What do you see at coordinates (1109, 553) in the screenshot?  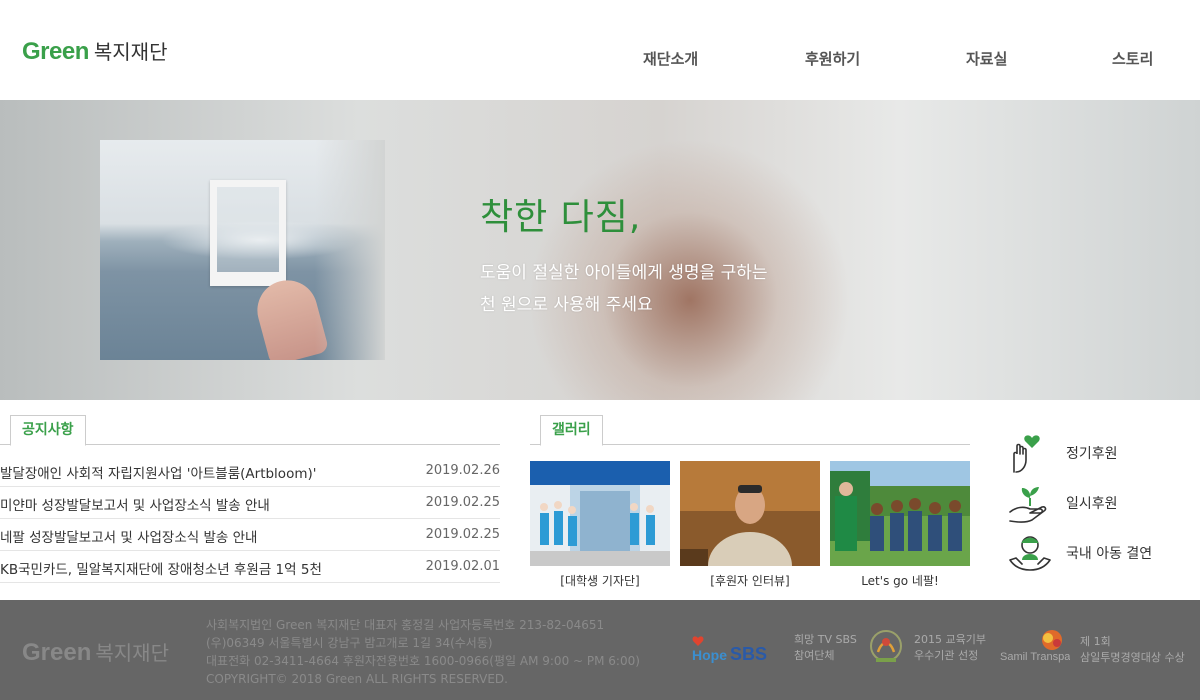 I see `donation-label: 국내 아동 결연` at bounding box center [1109, 553].